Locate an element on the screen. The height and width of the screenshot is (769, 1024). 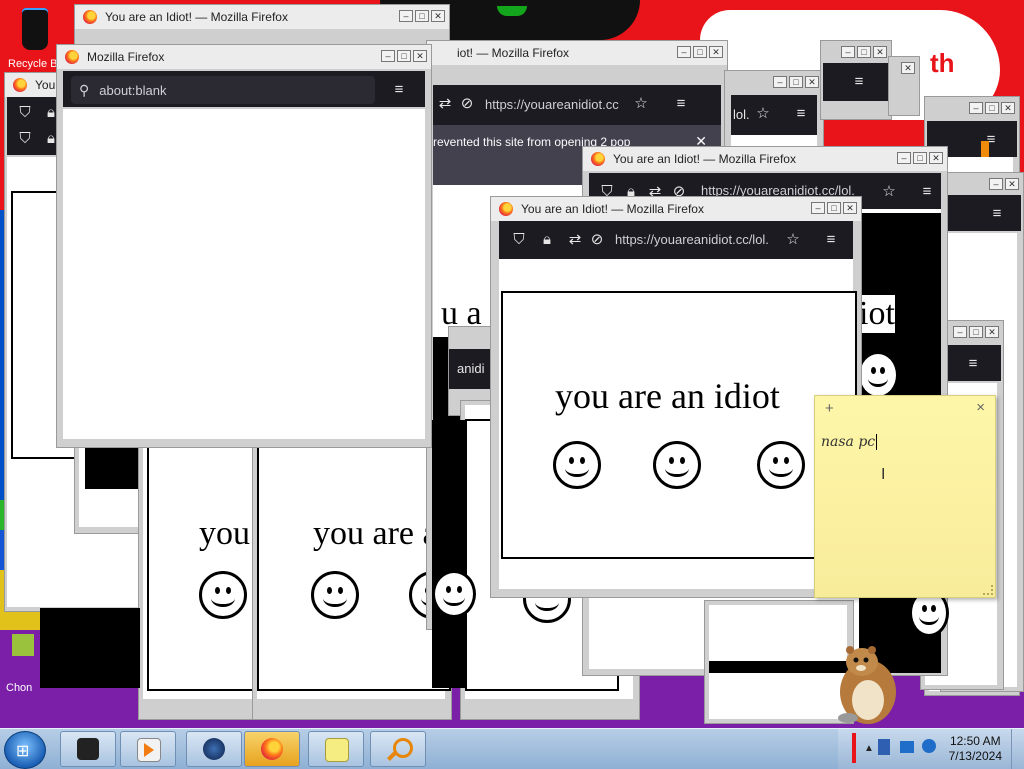
sticky-note-text: nasa pc is located at coordinates (849, 442).